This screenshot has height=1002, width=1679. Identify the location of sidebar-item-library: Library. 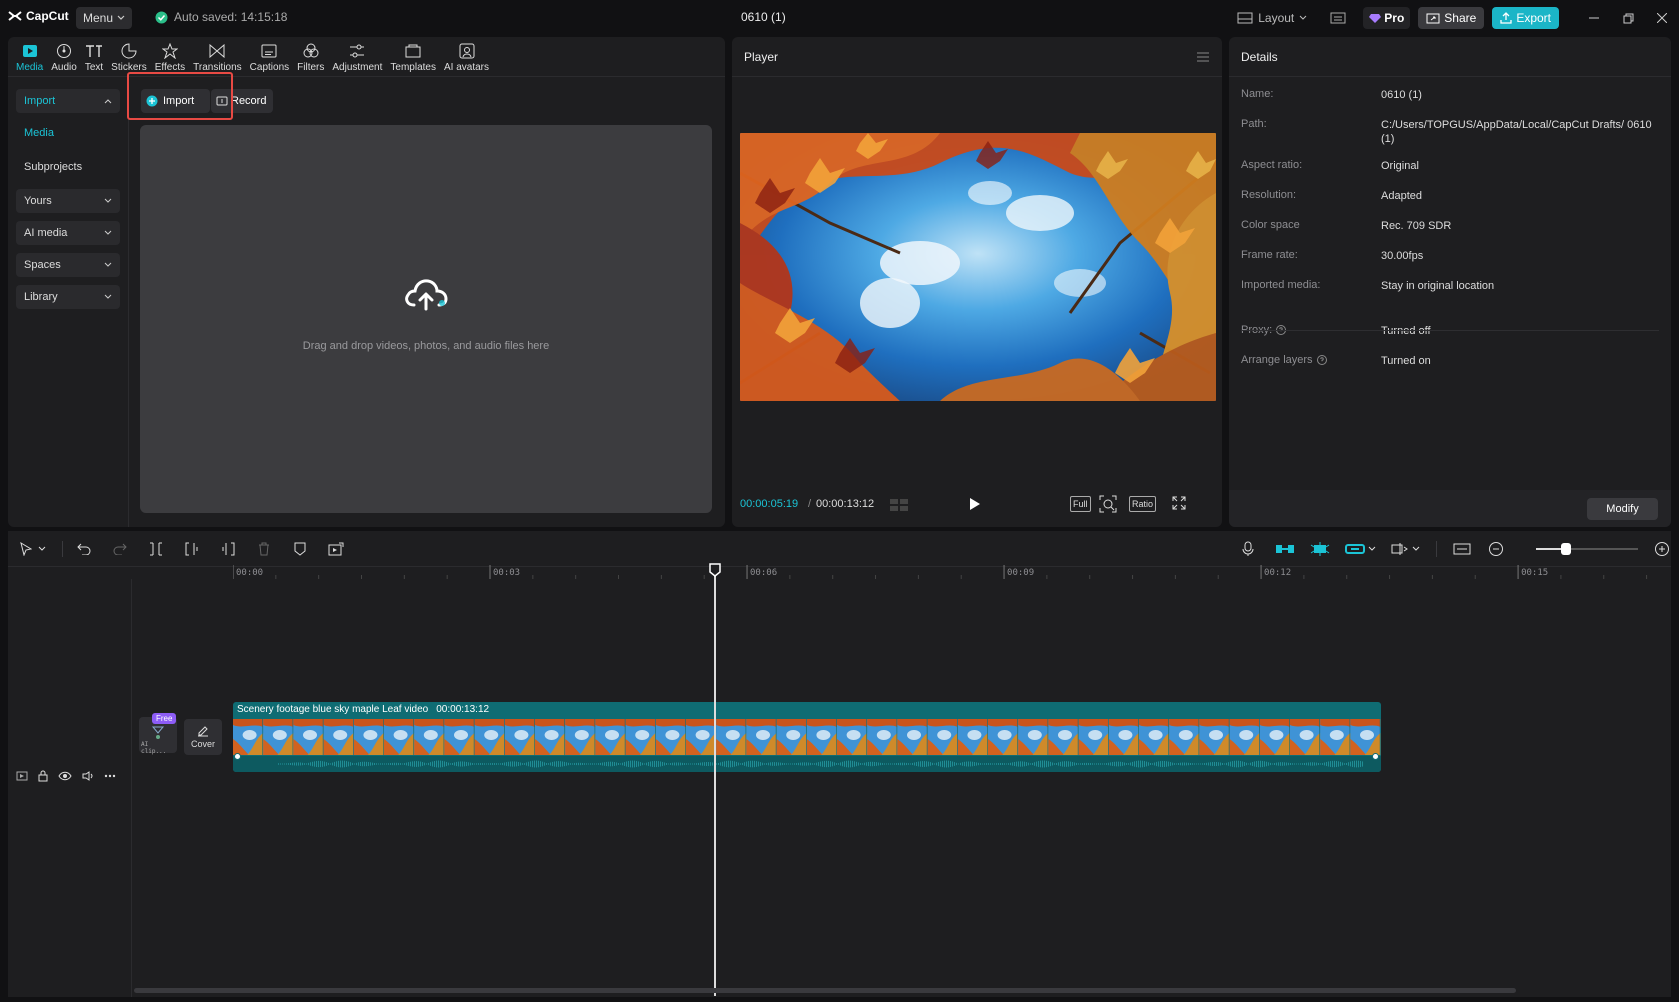
(68, 297).